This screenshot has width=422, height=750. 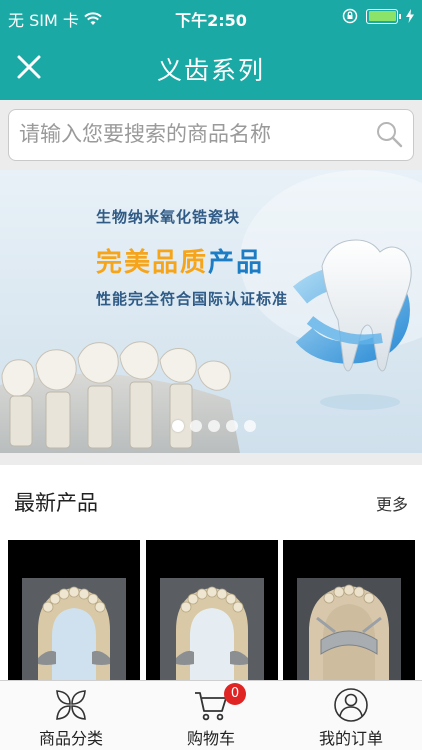 I want to click on search-icon, so click(x=389, y=134).